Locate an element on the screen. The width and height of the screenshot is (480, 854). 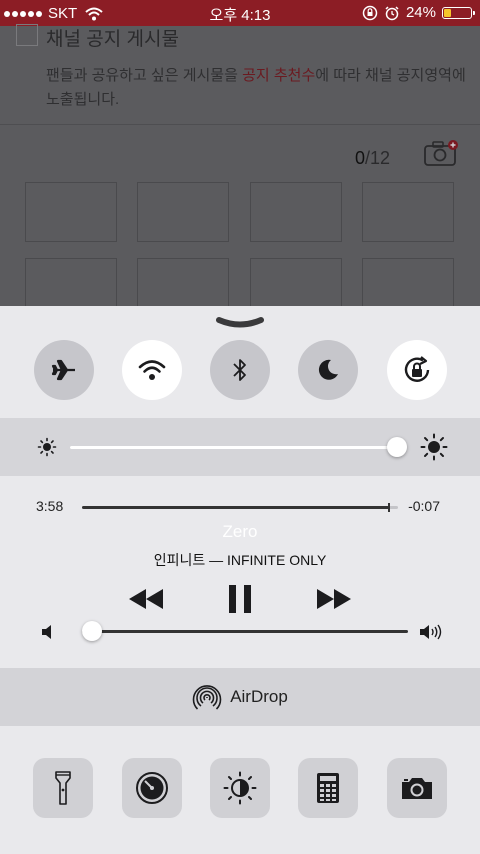
wifi-icon is located at coordinates (152, 370).